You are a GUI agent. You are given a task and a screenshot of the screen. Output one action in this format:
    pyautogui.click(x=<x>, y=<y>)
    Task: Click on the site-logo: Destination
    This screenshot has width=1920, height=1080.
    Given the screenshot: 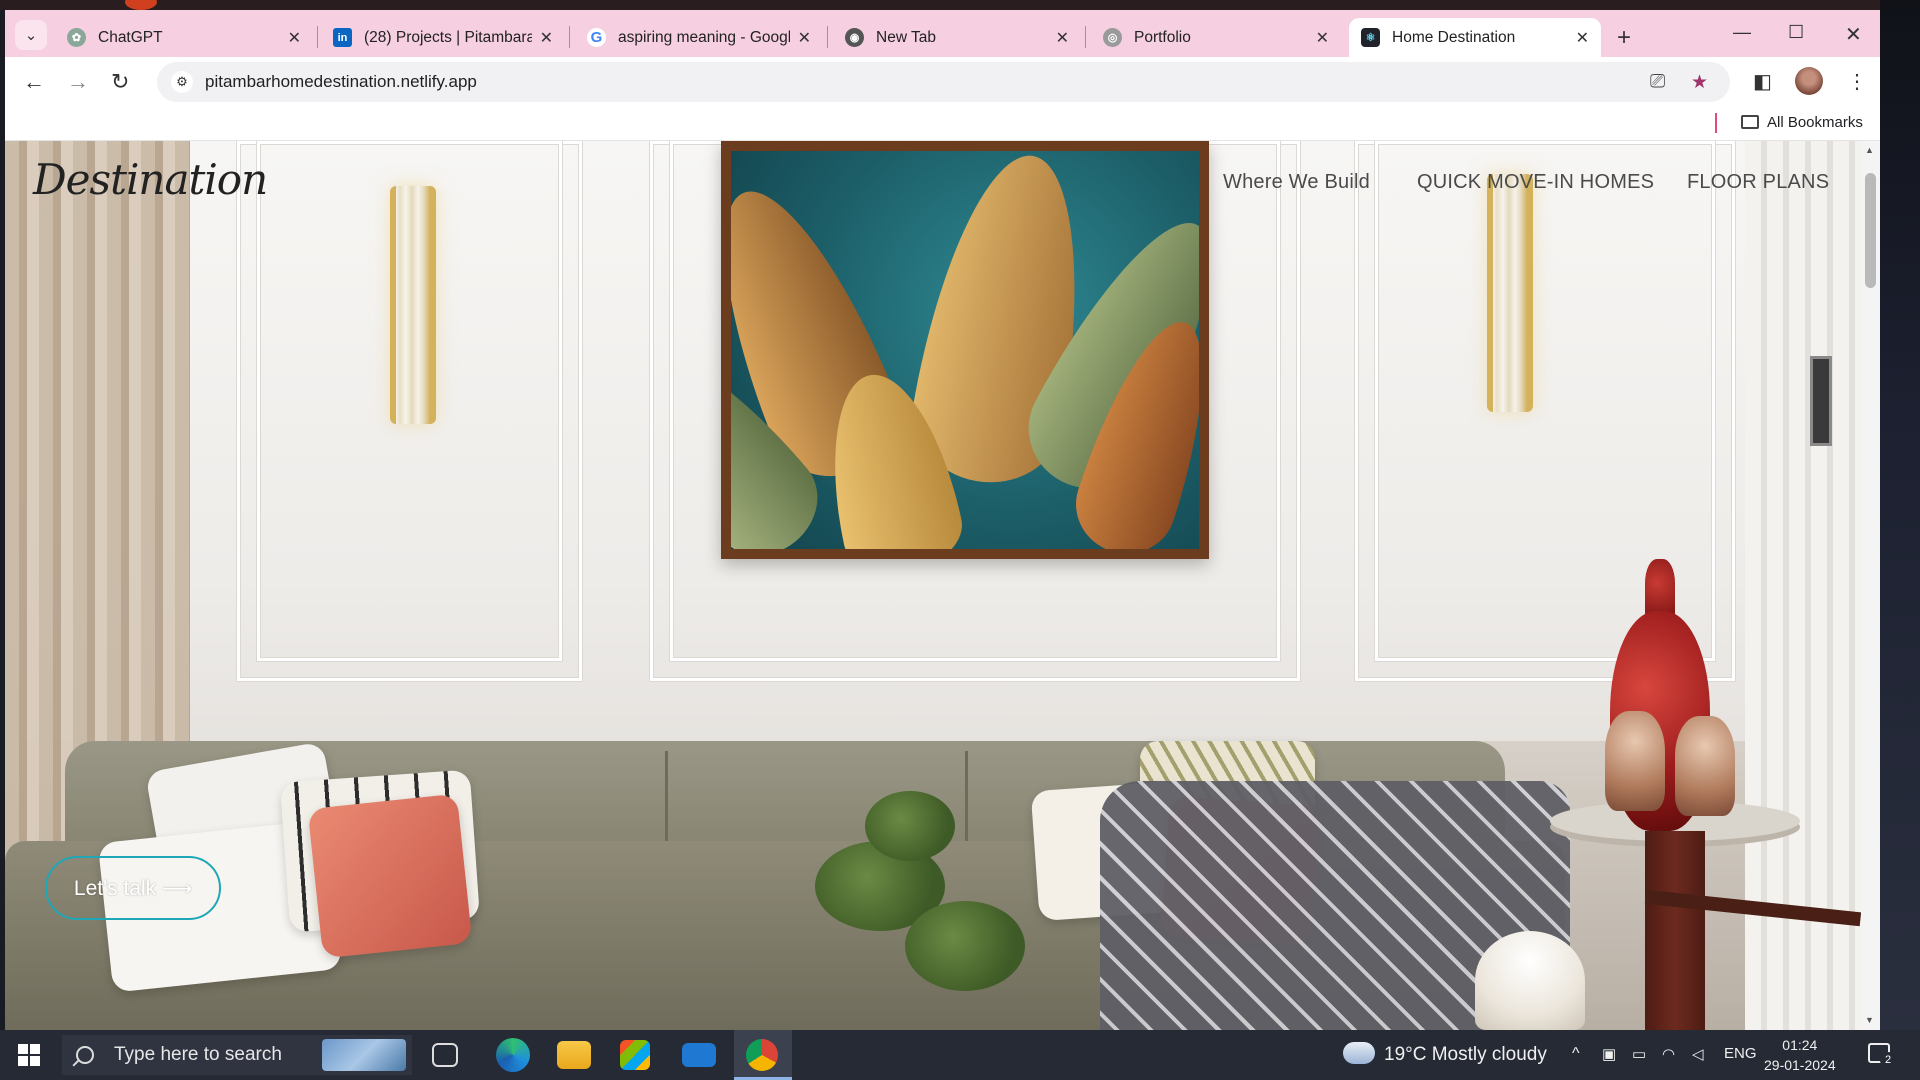 What is the action you would take?
    pyautogui.click(x=150, y=179)
    